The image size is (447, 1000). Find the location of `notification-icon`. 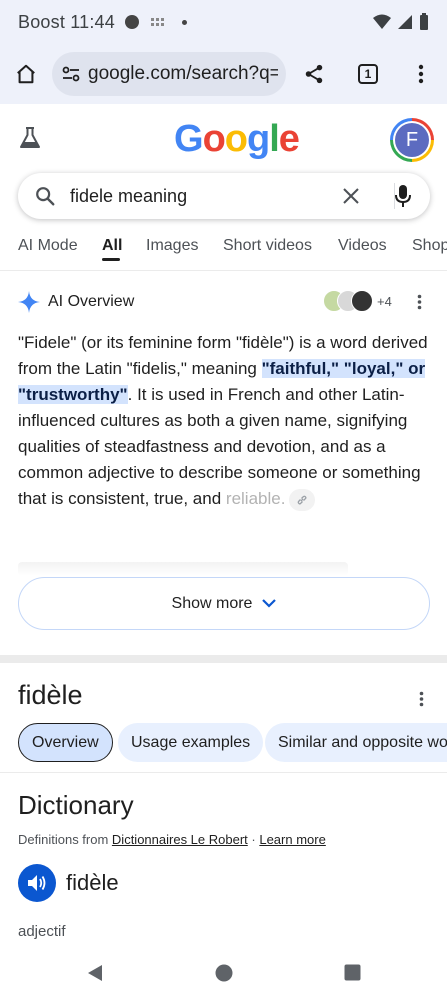

notification-icon is located at coordinates (131, 22).